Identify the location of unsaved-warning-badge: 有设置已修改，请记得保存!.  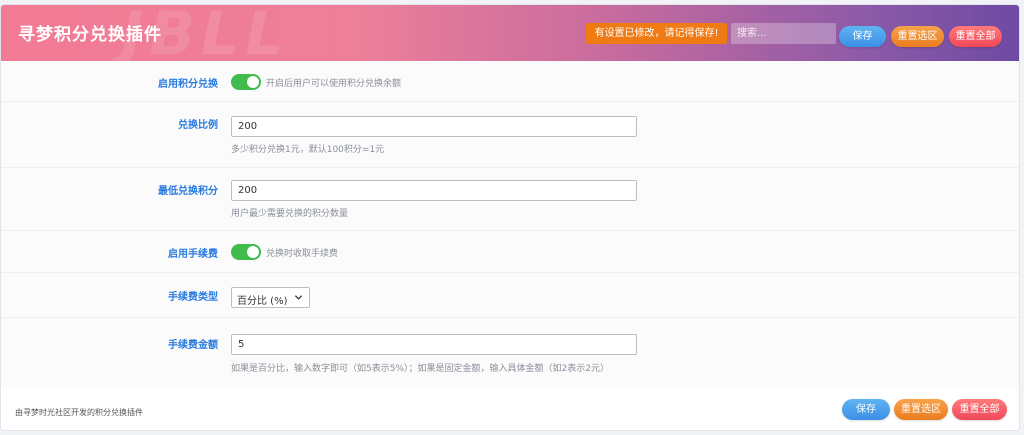
(656, 33).